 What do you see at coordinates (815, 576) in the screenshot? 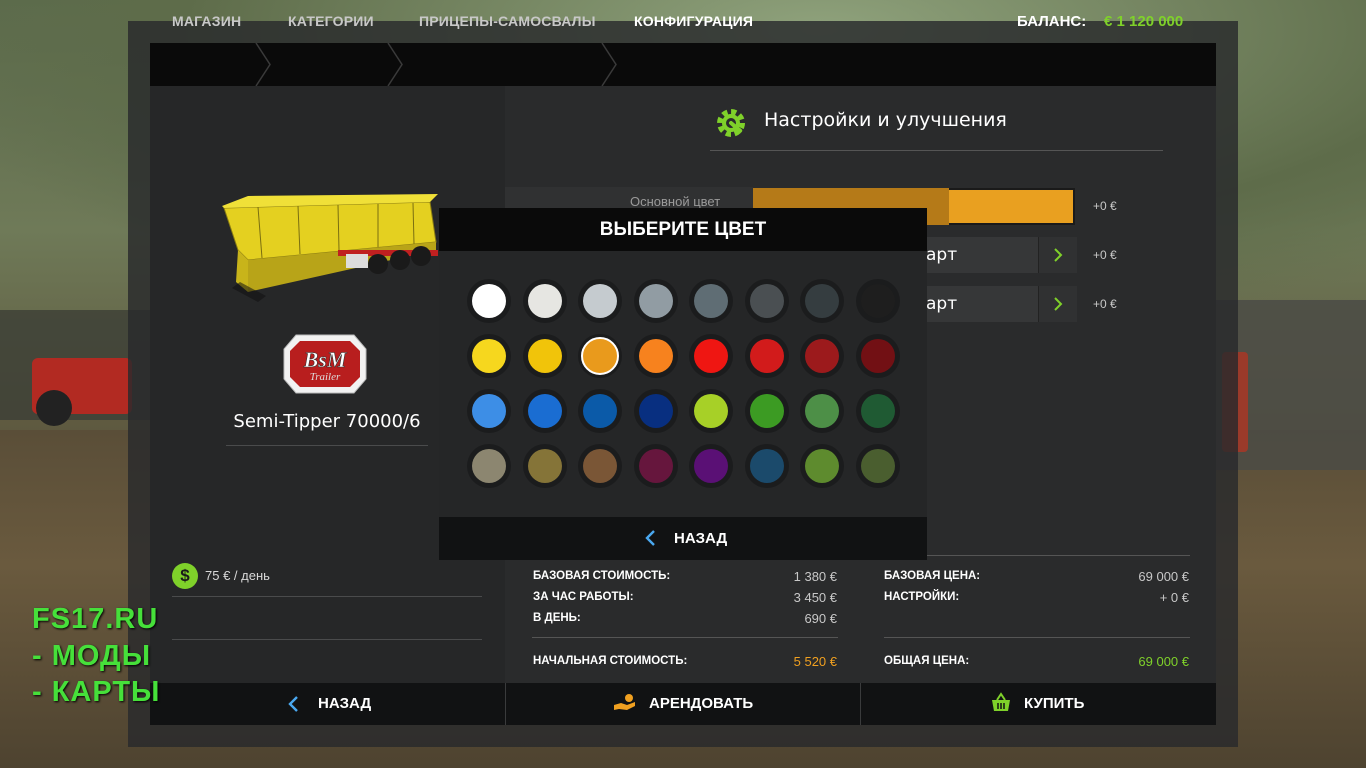
I see `base-cost-value: 1 380 €` at bounding box center [815, 576].